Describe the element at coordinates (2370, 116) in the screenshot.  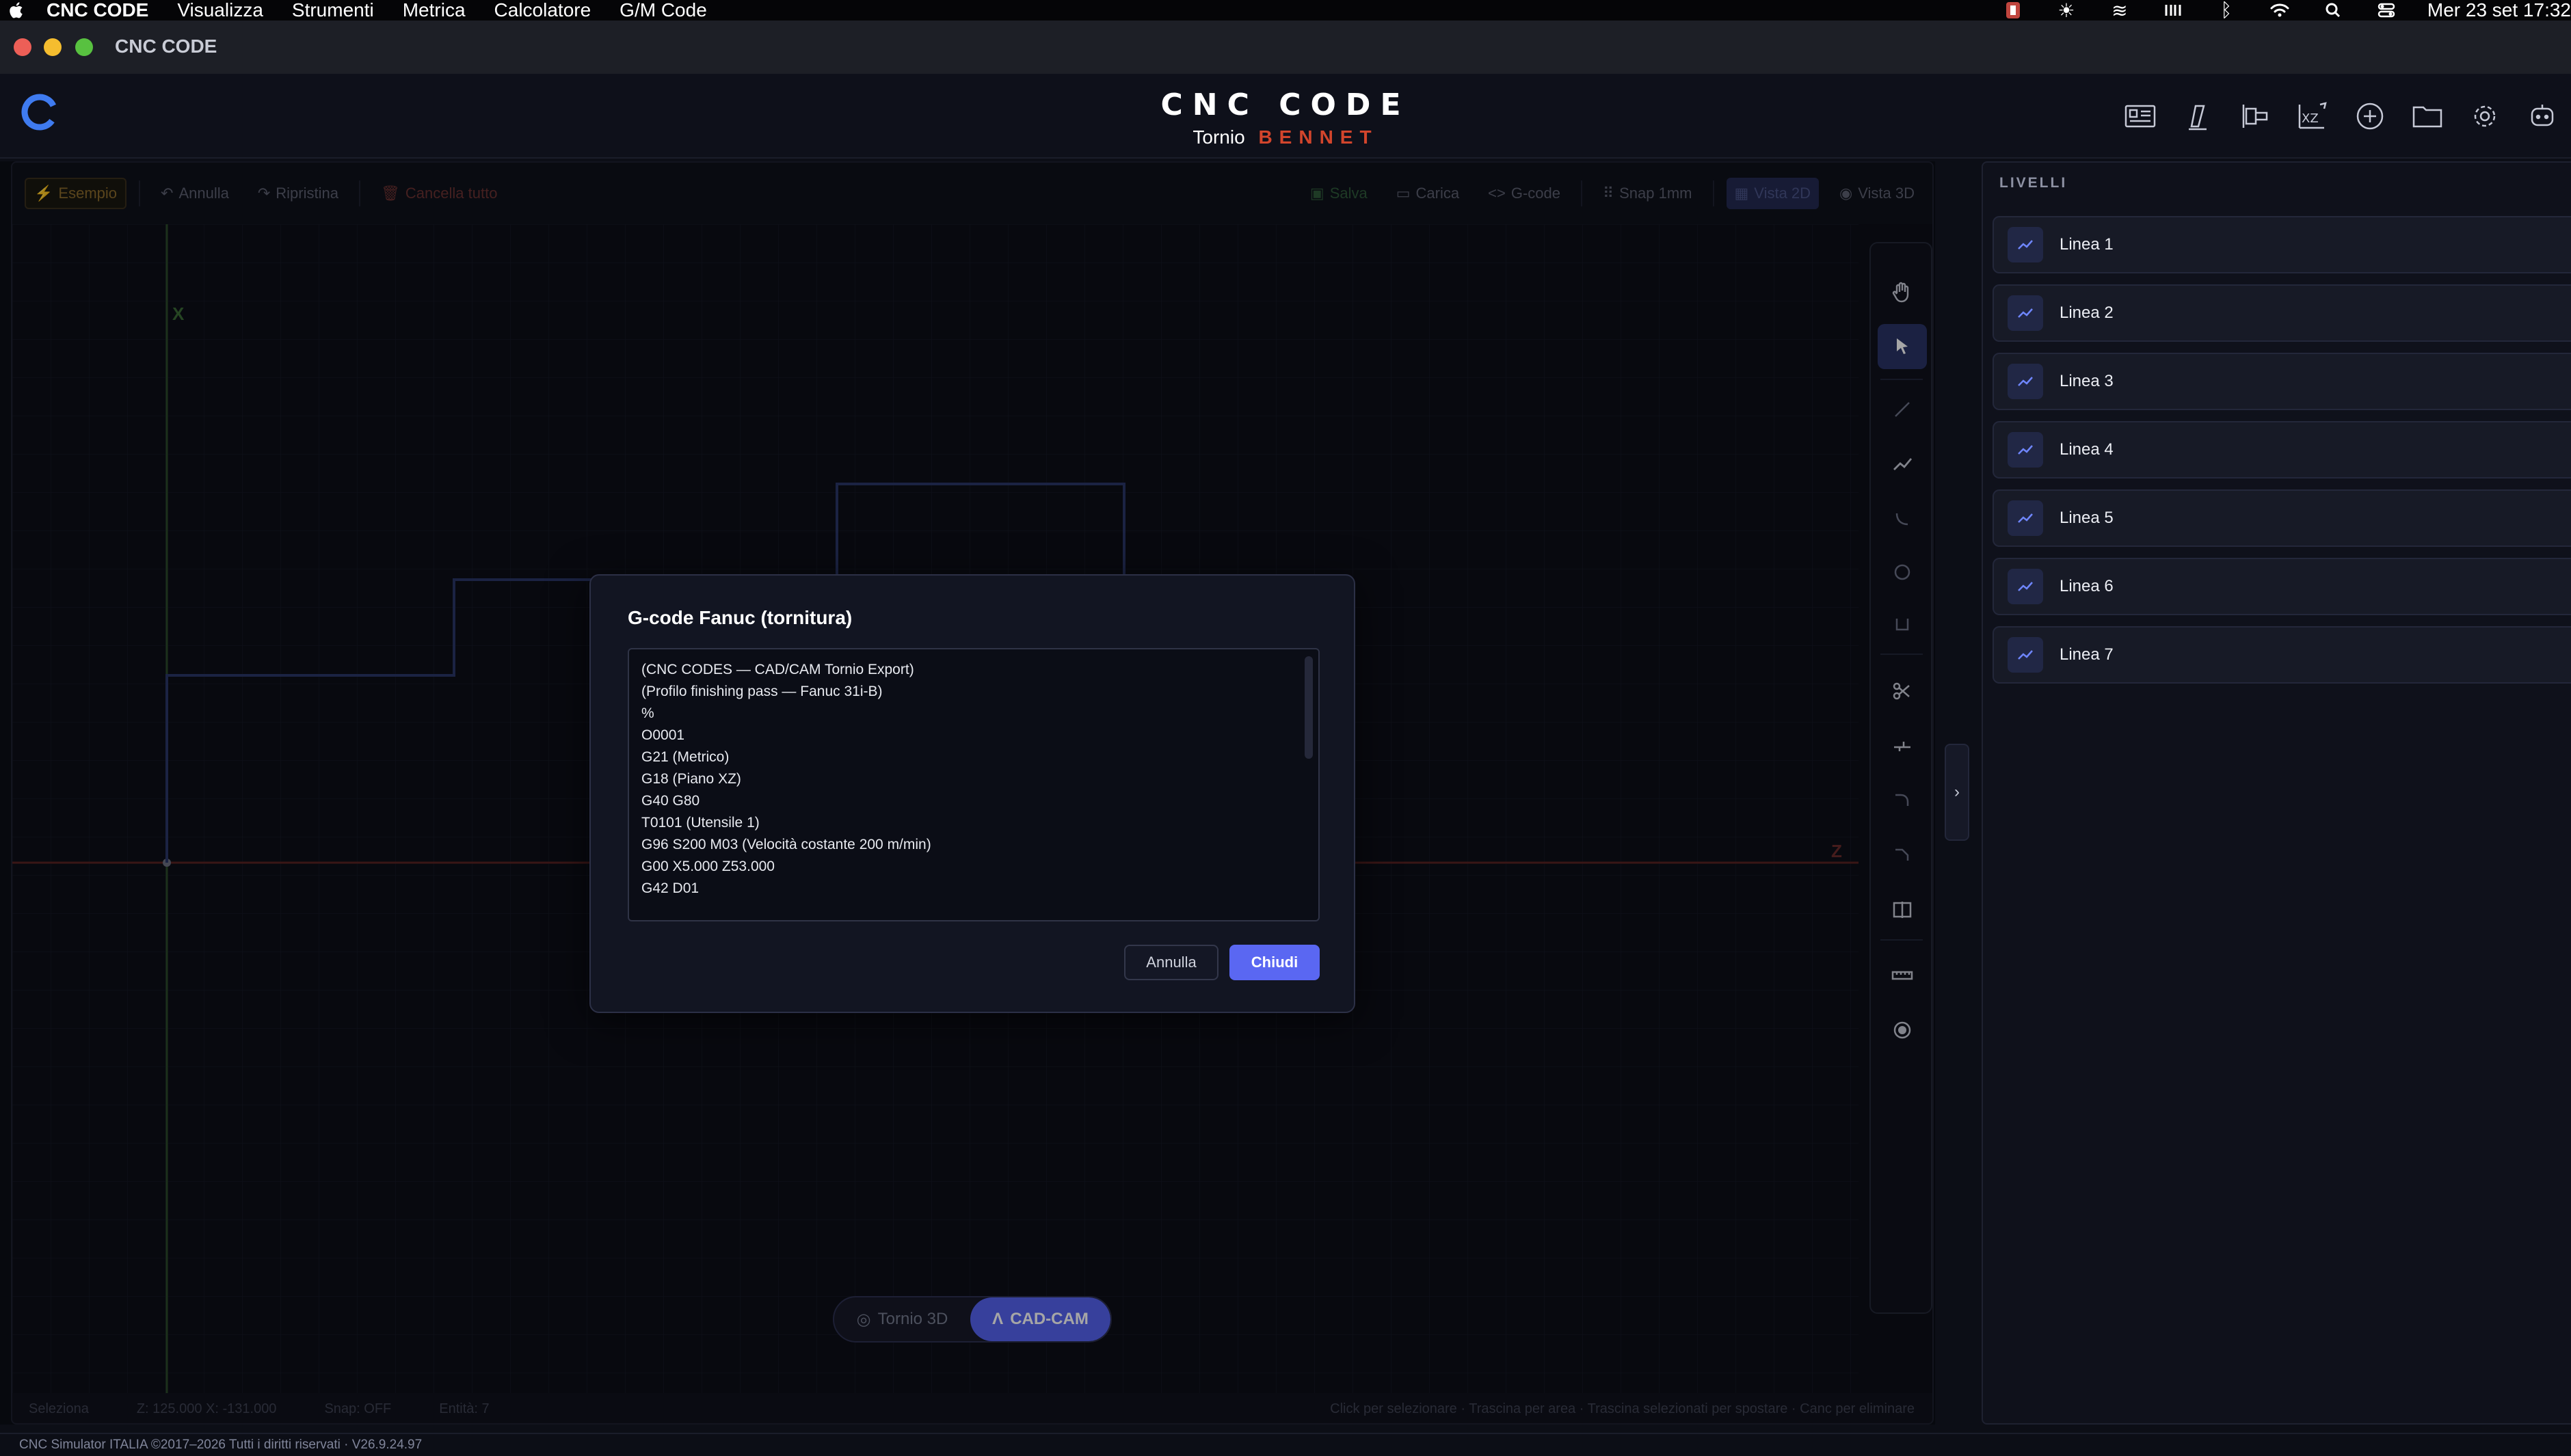
I see `add-icon` at that location.